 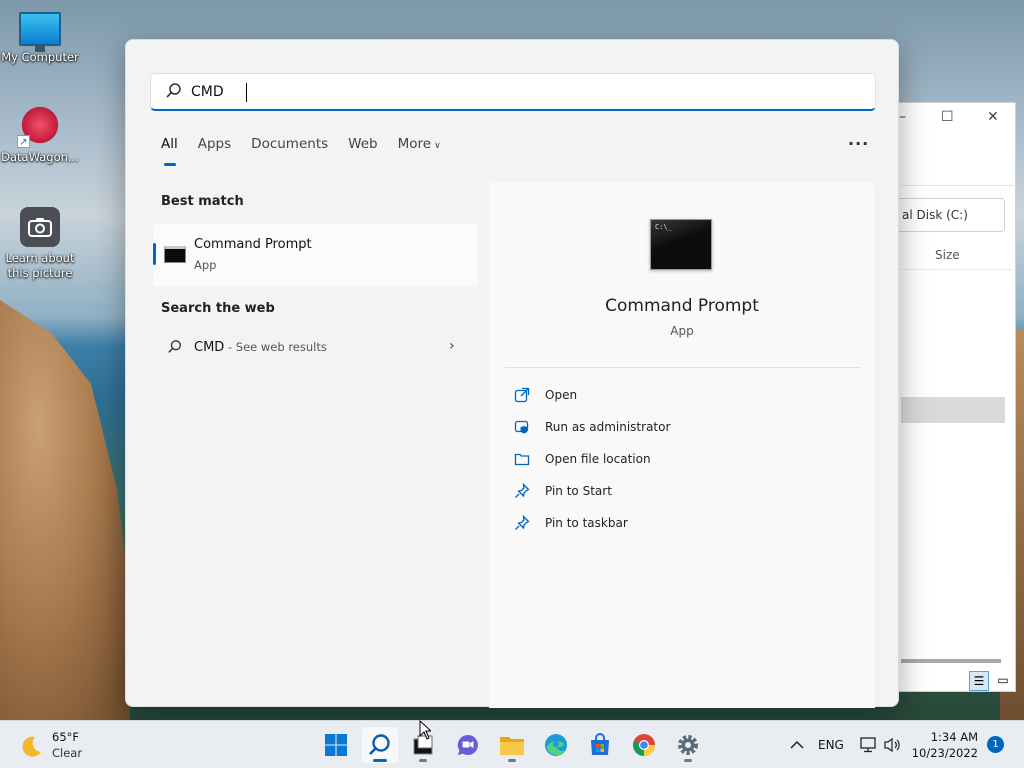 I want to click on clock-date: 10/23/2022, so click(x=944, y=753).